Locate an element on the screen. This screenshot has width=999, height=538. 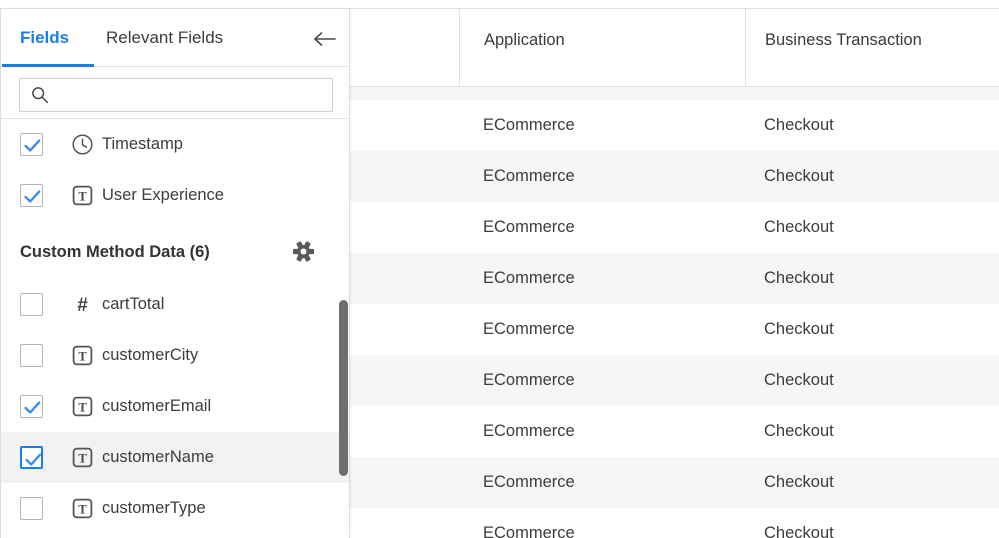
gear-icon is located at coordinates (303, 251).